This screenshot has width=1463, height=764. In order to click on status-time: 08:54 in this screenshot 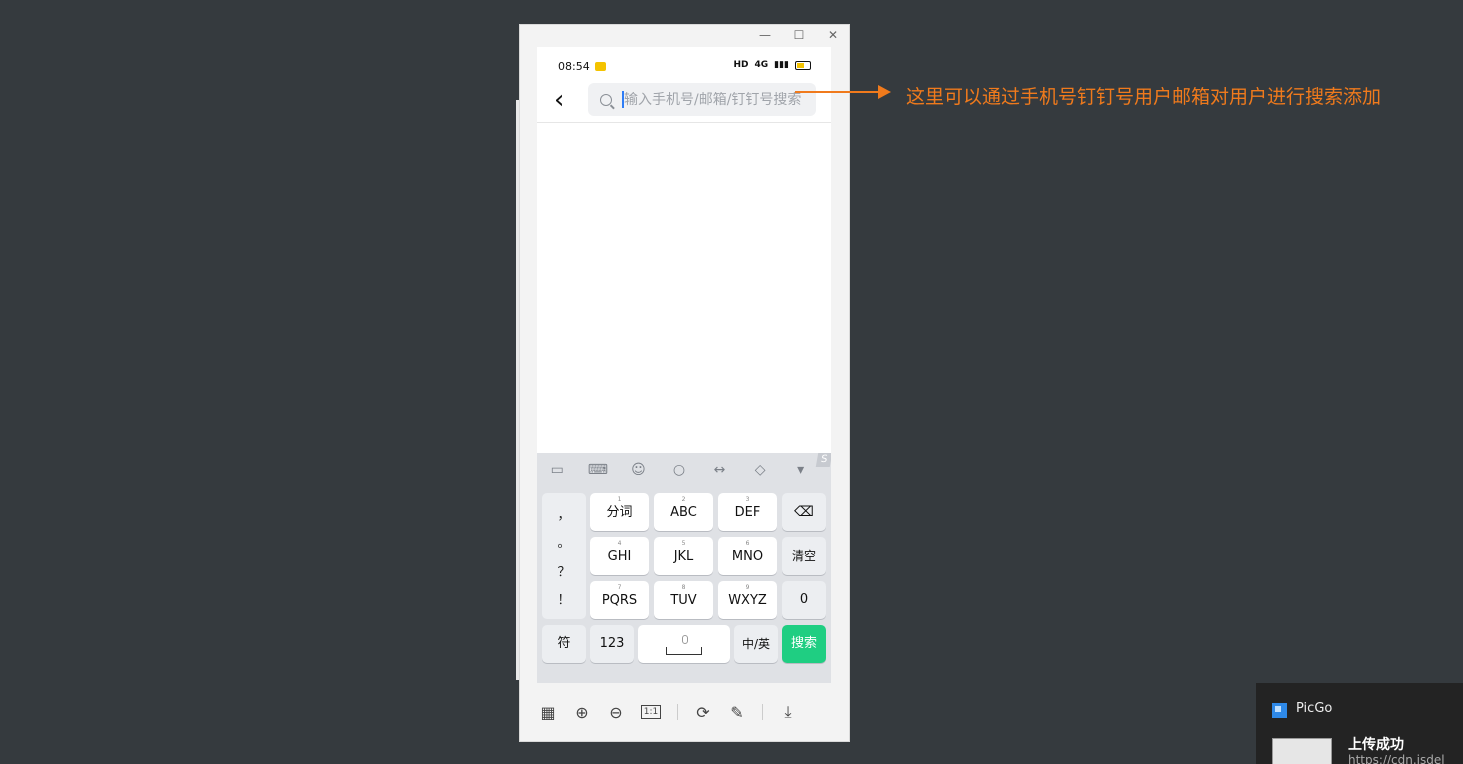, I will do `click(574, 66)`.